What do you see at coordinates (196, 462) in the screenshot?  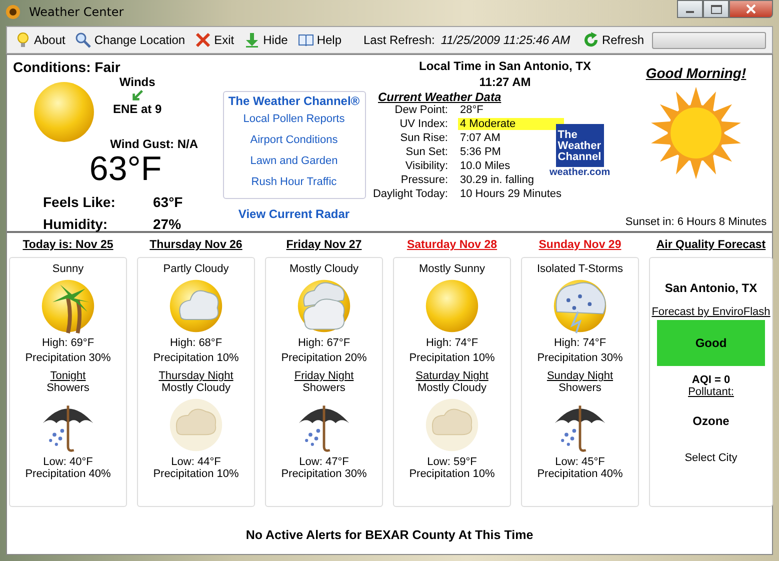 I see `low-temp-text: Low: 44°F` at bounding box center [196, 462].